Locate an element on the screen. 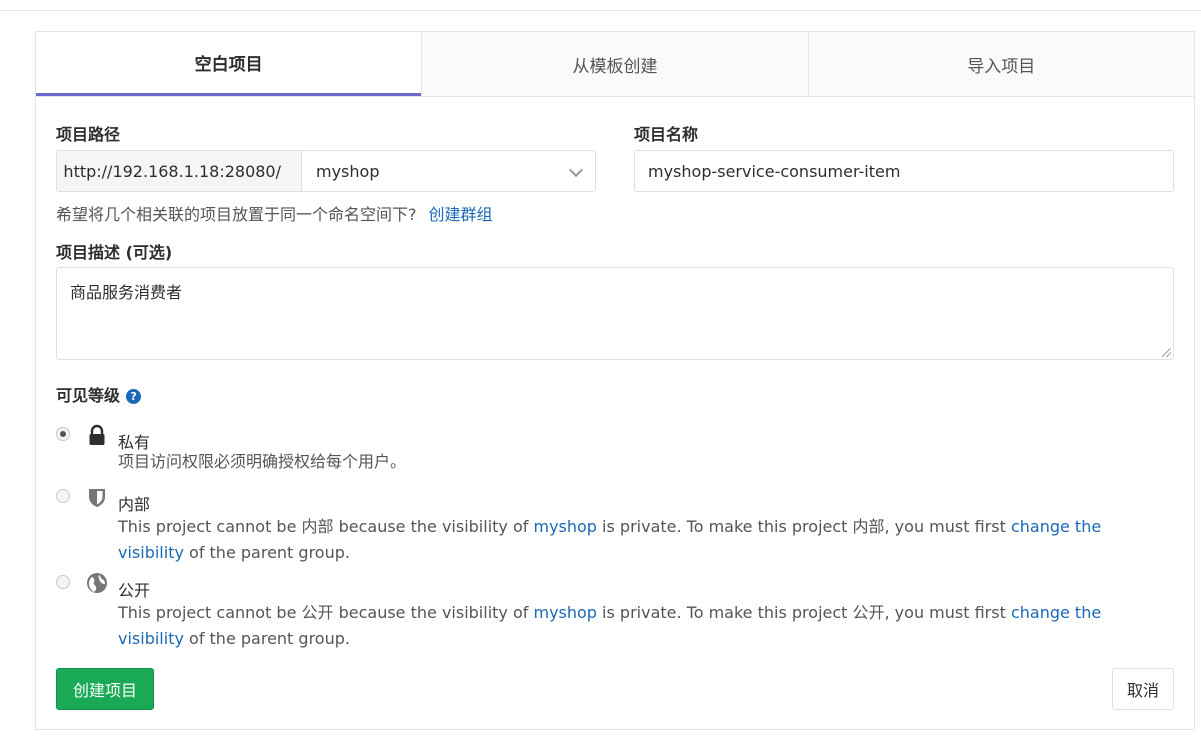 This screenshot has height=744, width=1201. tab-blank-project: 空白项目 is located at coordinates (229, 64).